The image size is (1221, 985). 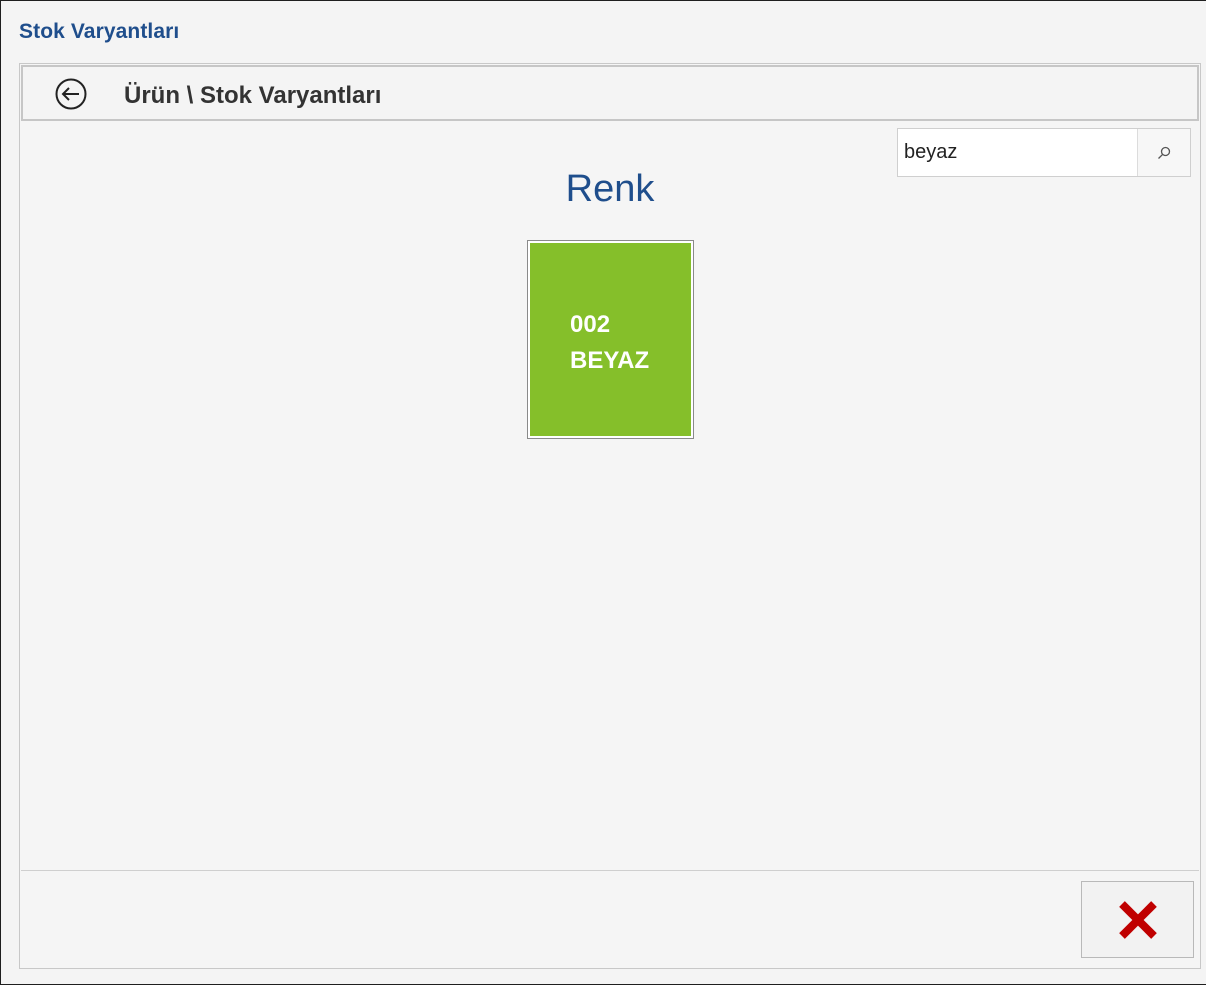 I want to click on search-input, so click(x=1018, y=152).